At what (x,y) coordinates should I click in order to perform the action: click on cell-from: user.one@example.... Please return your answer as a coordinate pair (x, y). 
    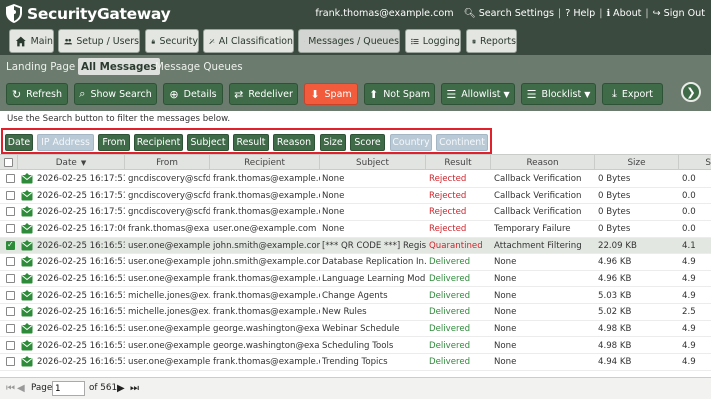
    Looking at the image, I should click on (169, 362).